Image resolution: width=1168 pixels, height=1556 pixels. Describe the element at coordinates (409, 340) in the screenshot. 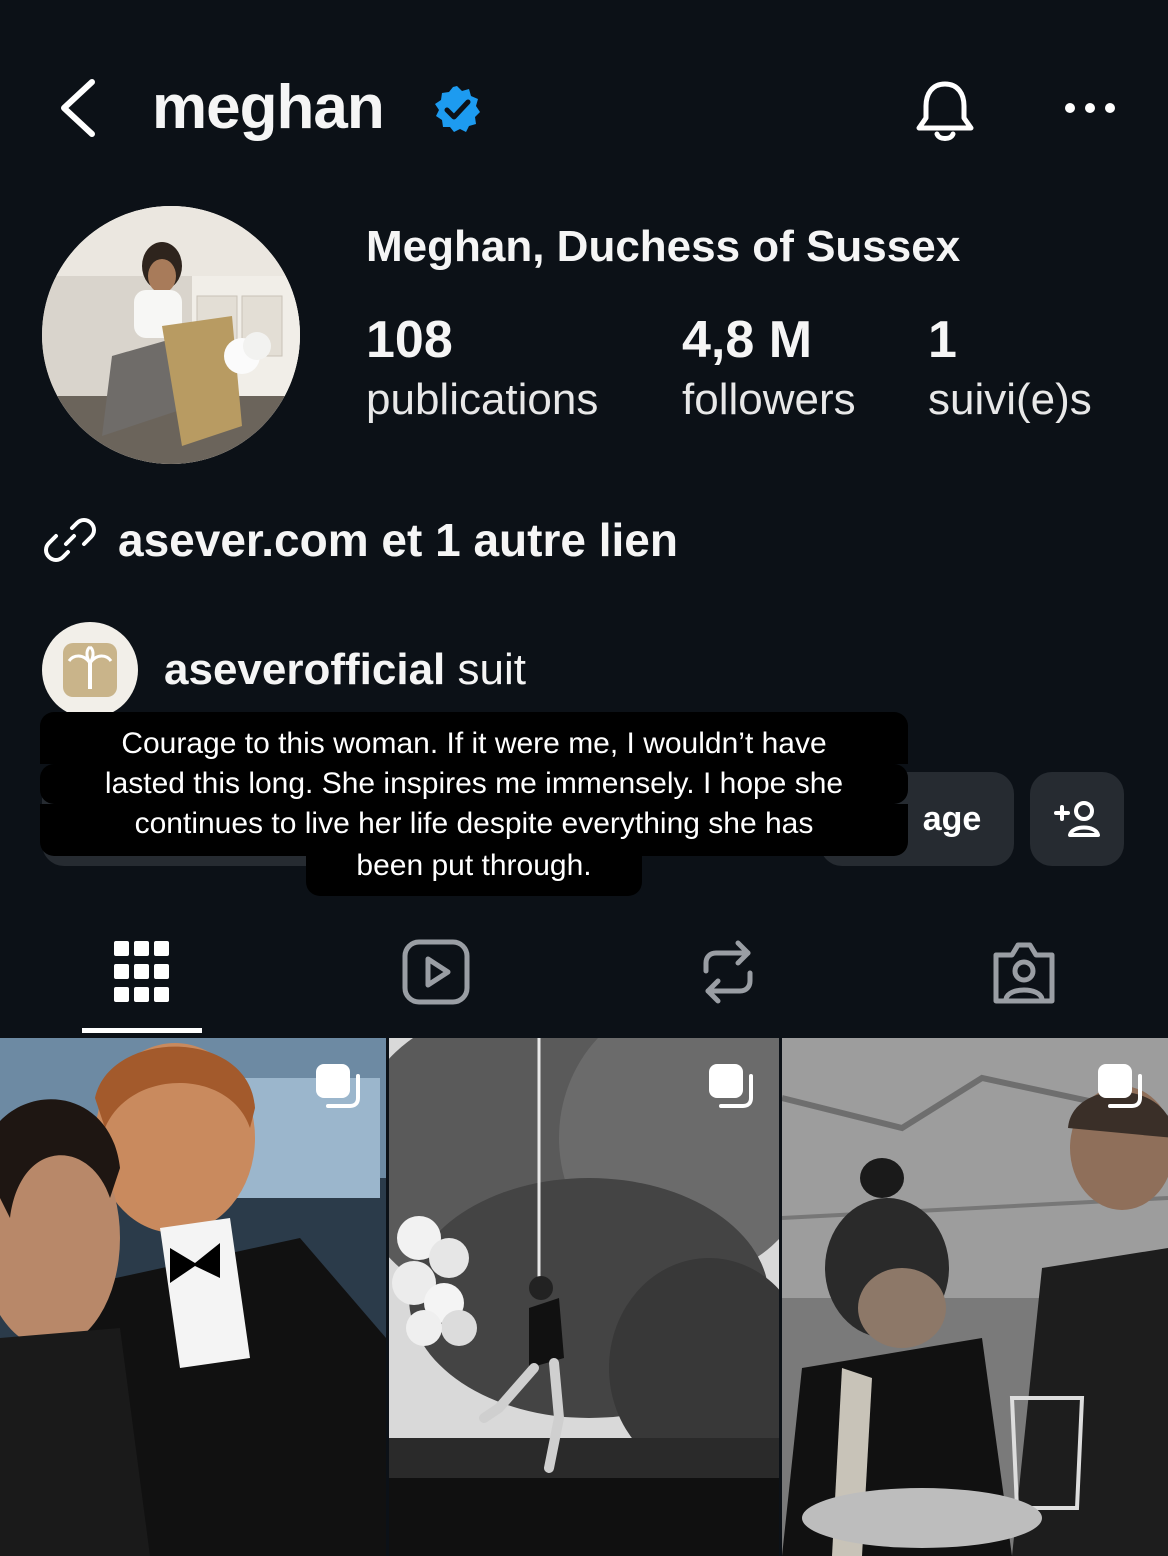

I see `stat-value: 108` at that location.